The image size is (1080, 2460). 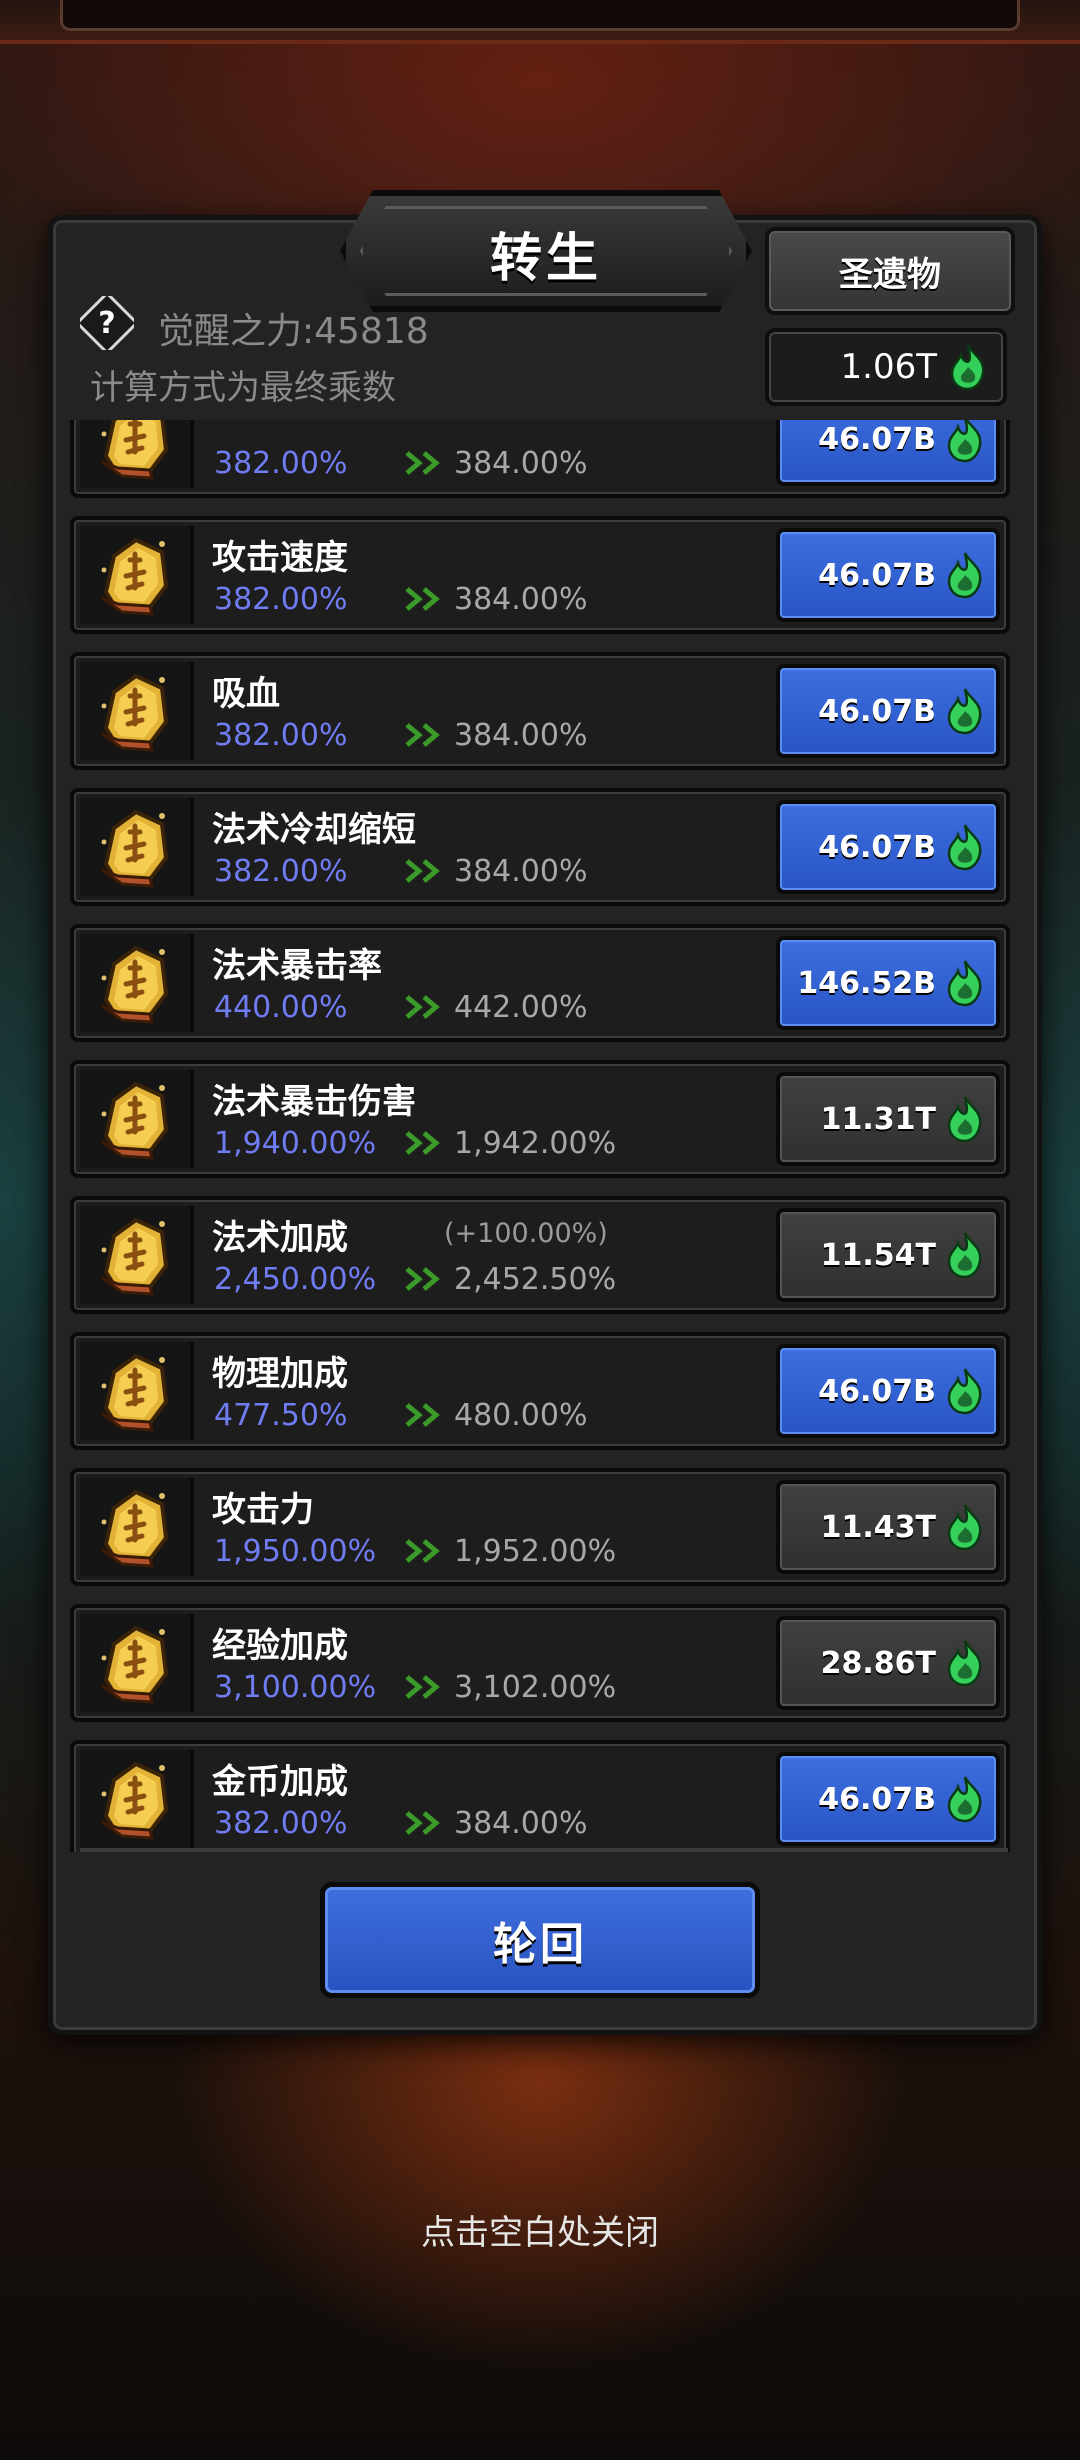 I want to click on stat-next-value: 480.00%, so click(x=521, y=1415).